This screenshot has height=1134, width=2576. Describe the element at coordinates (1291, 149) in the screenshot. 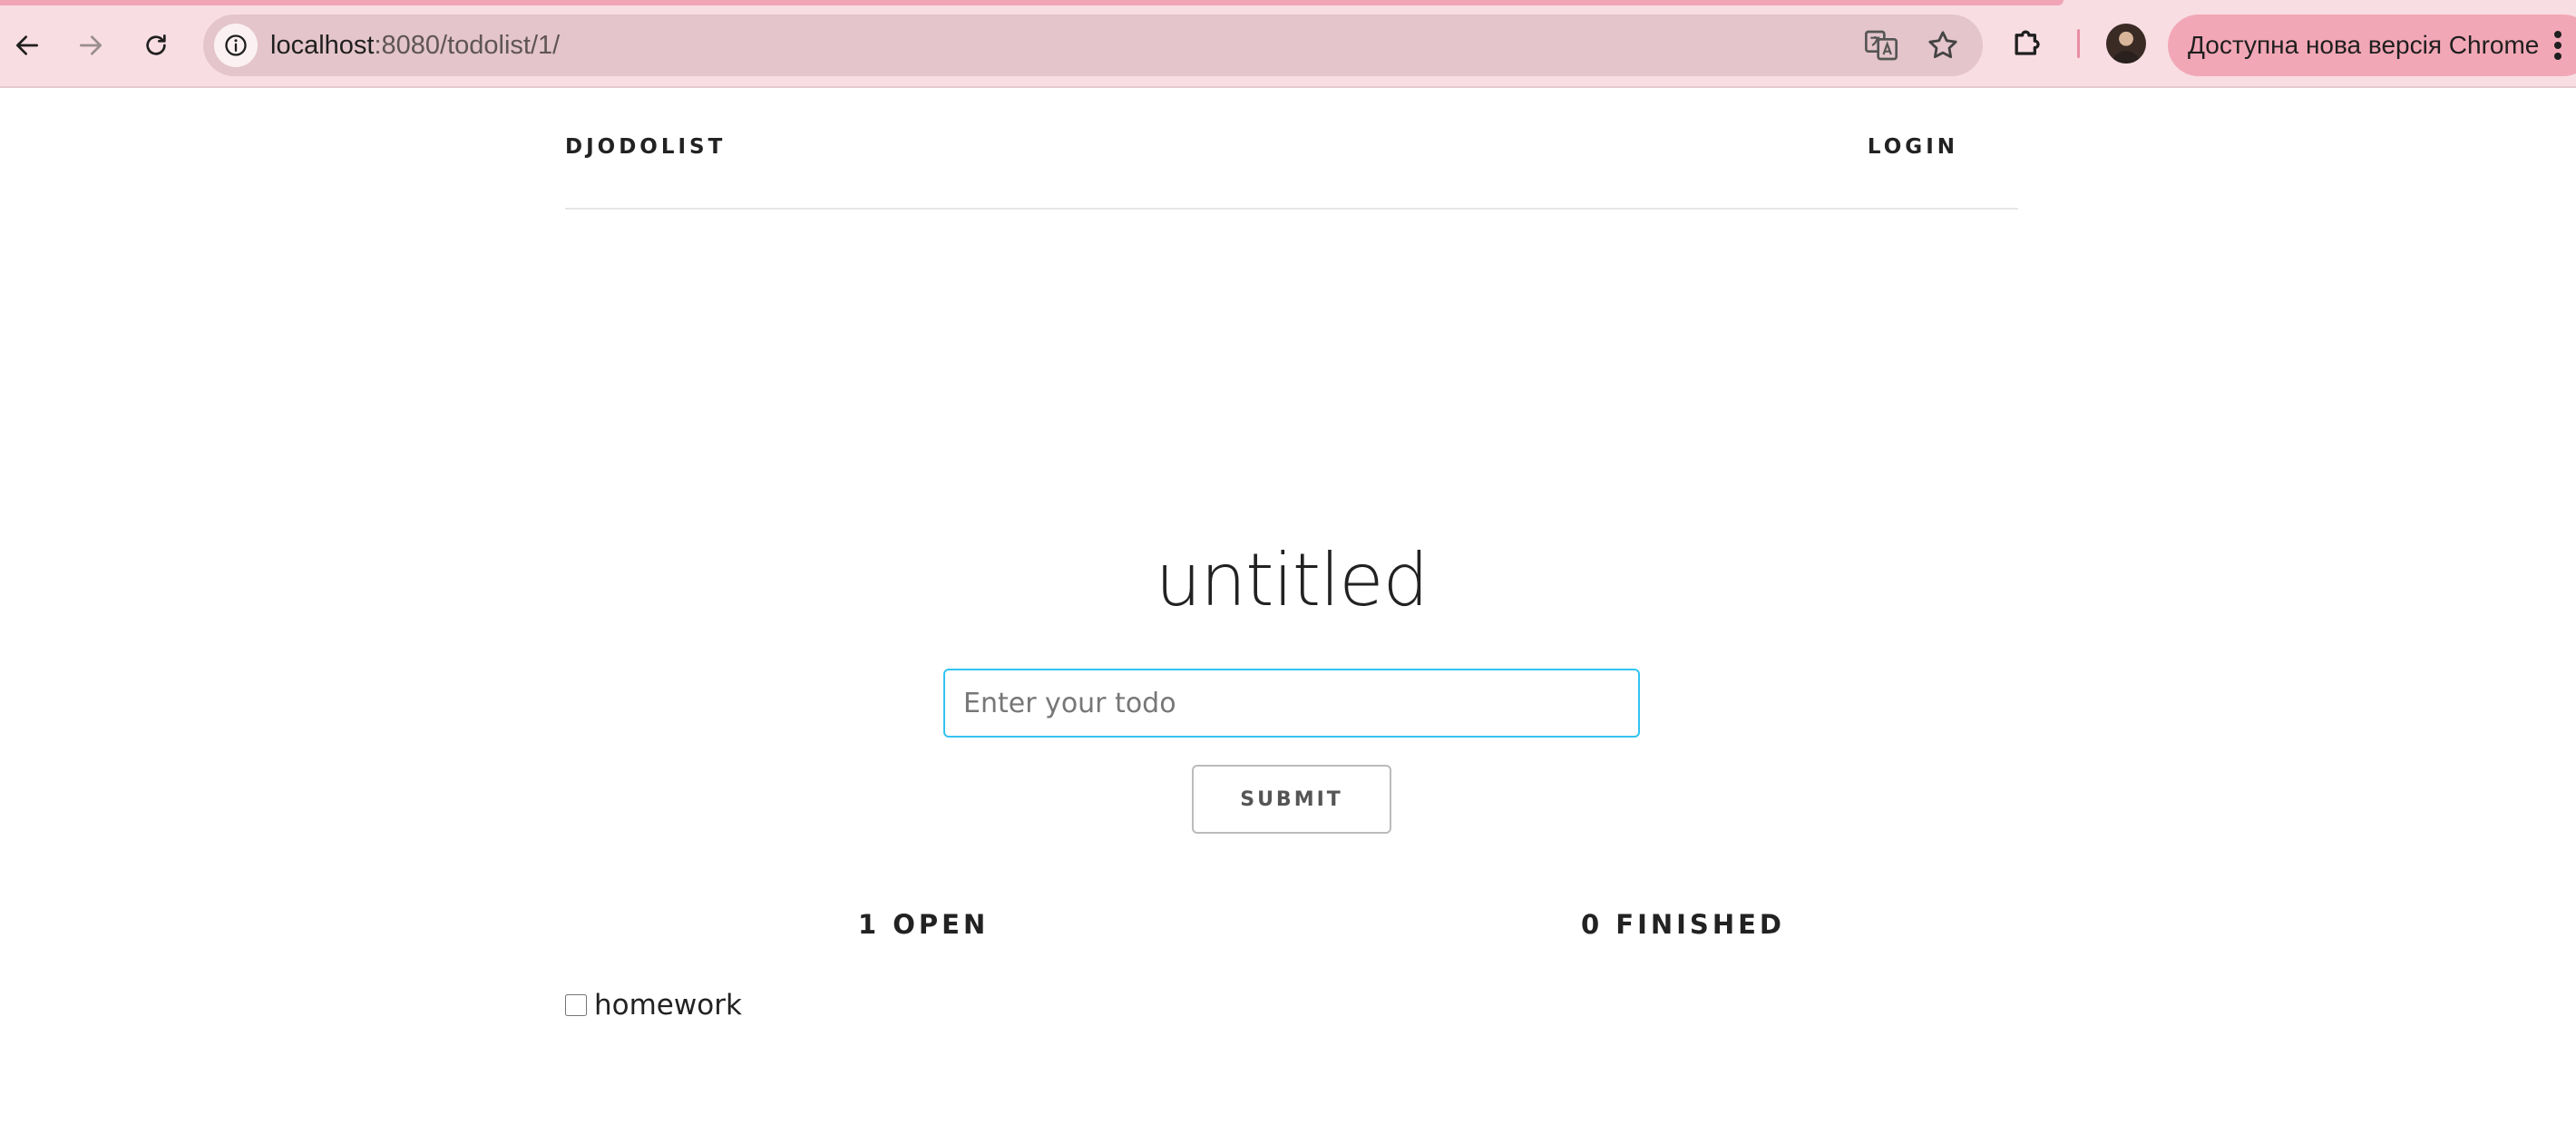

I see `site-header: DJODOLIST LOGIN` at that location.